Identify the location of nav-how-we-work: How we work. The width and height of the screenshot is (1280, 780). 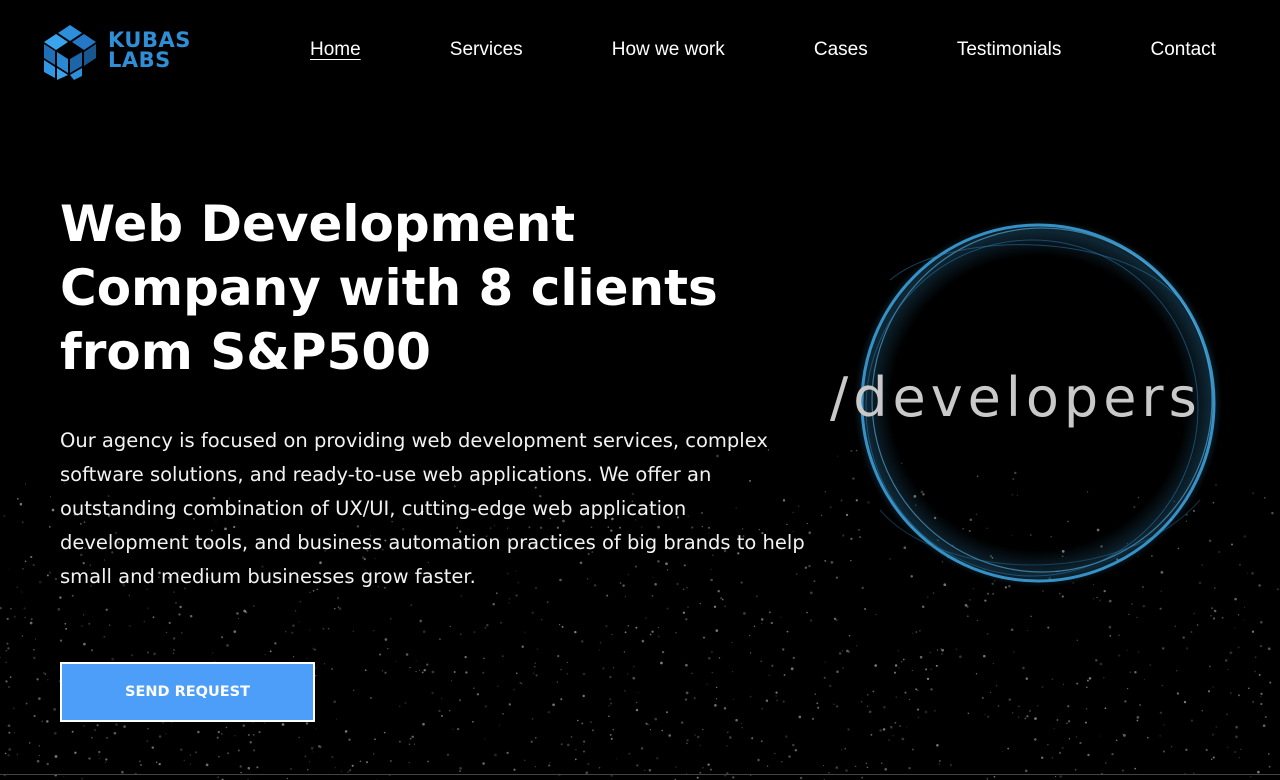
(668, 50).